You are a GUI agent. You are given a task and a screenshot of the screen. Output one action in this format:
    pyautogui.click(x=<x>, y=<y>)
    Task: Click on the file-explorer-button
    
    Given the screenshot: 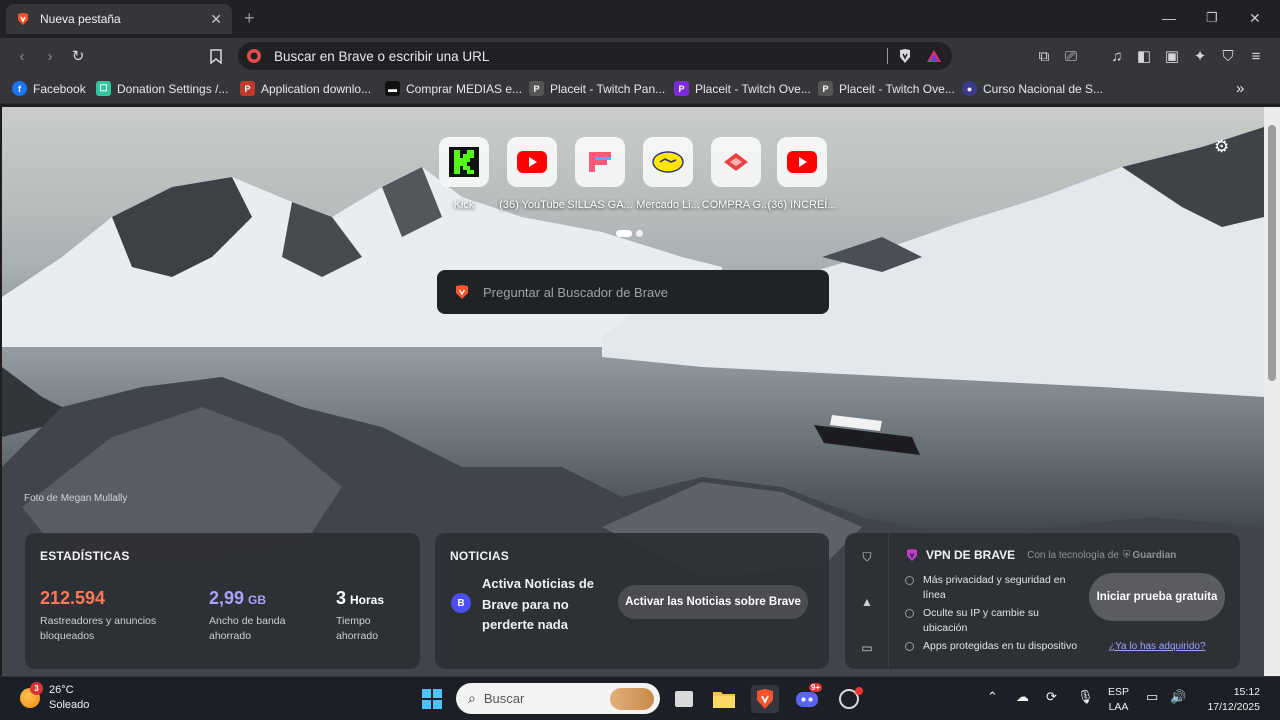 What is the action you would take?
    pyautogui.click(x=724, y=699)
    